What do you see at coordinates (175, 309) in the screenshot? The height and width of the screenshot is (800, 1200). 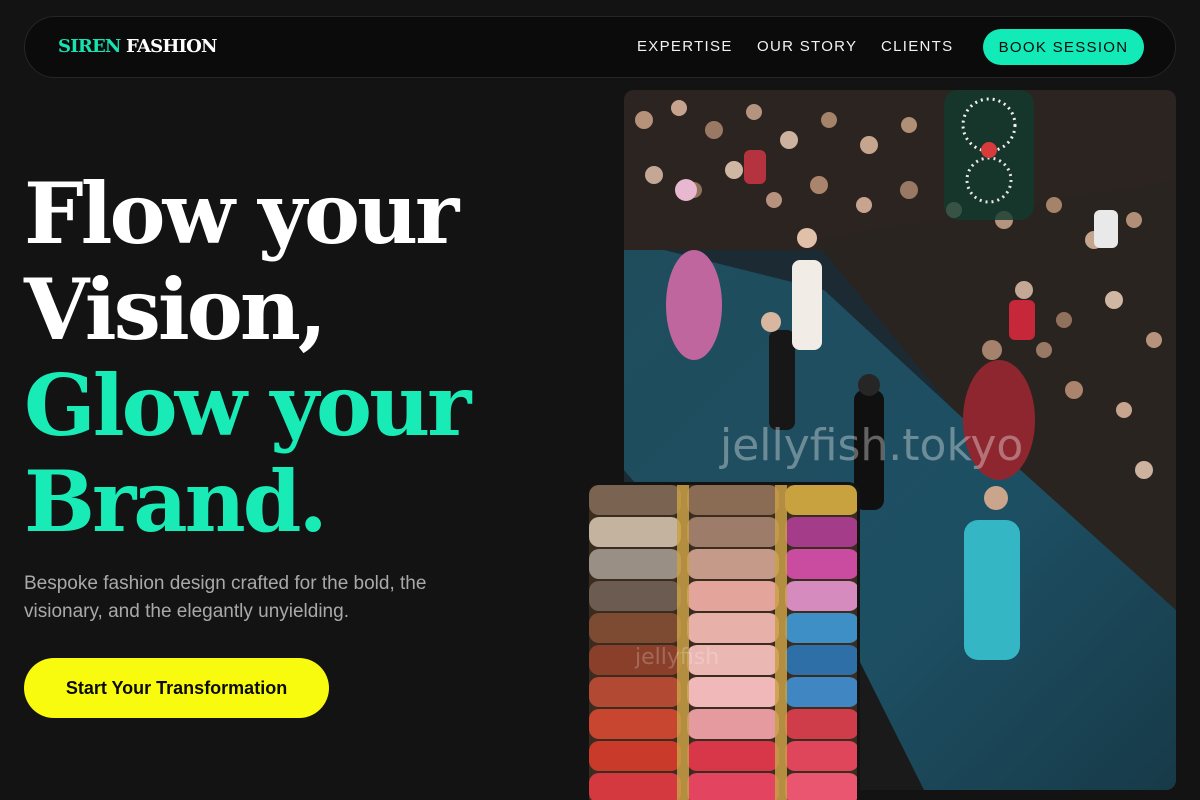 I see `headline-line-2: Vision,` at bounding box center [175, 309].